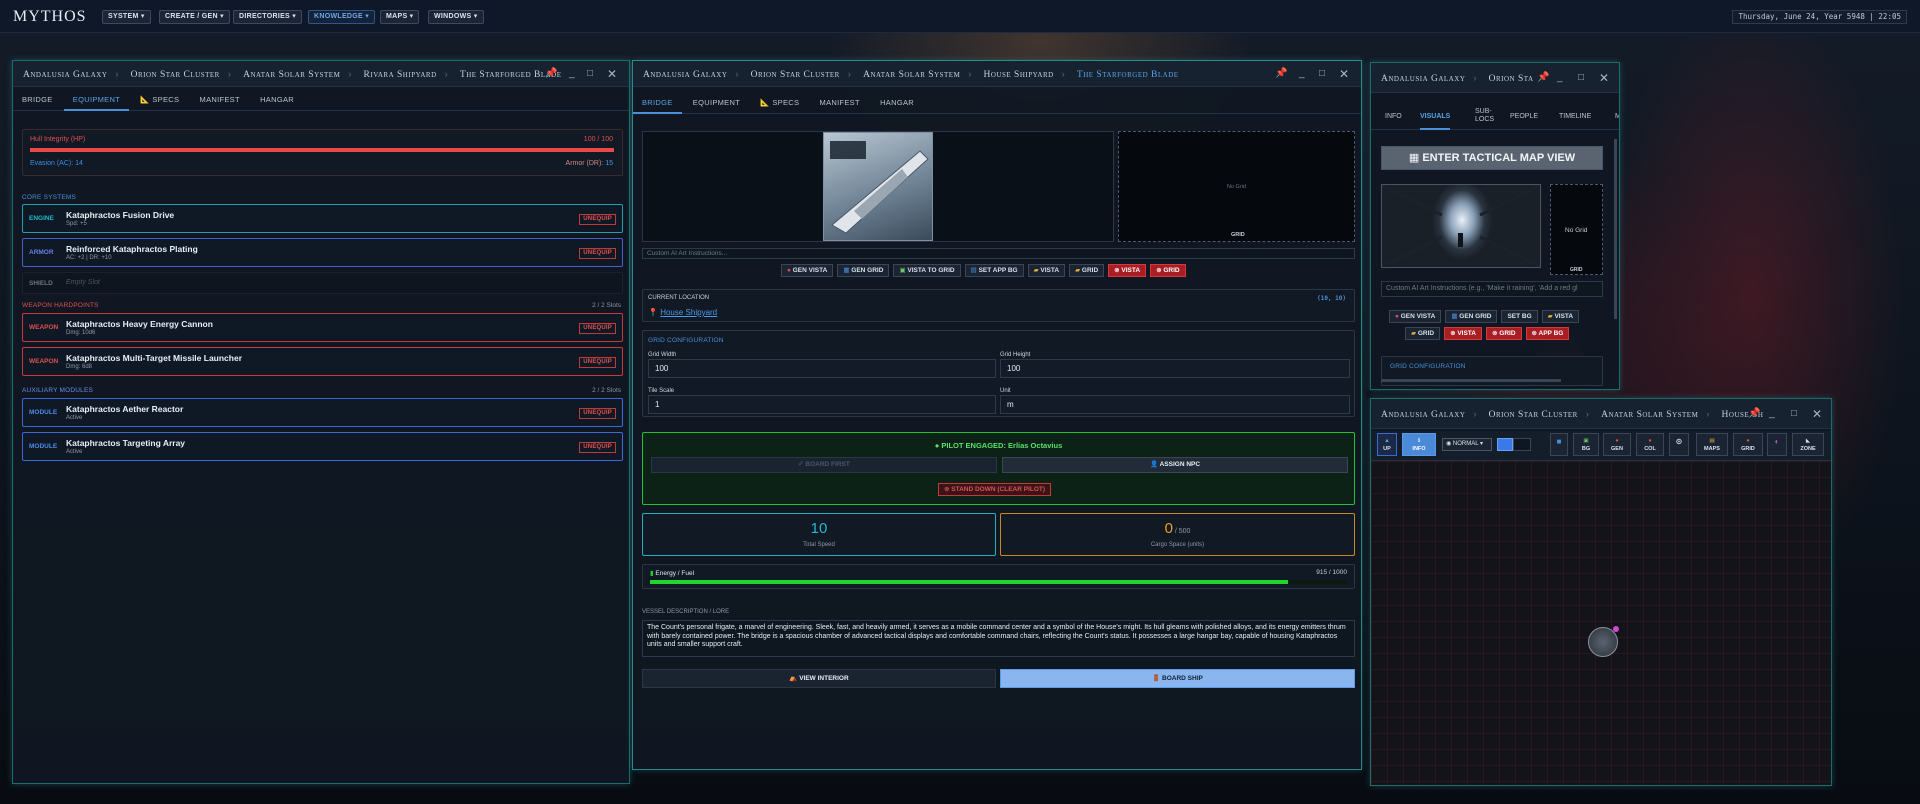 The height and width of the screenshot is (804, 1920). Describe the element at coordinates (1435, 121) in the screenshot. I see `tab-visuals: VISUALS` at that location.